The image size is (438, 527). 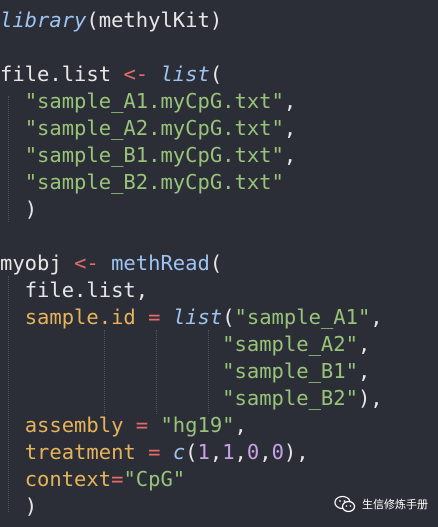 What do you see at coordinates (179, 452) in the screenshot?
I see `function-name: c` at bounding box center [179, 452].